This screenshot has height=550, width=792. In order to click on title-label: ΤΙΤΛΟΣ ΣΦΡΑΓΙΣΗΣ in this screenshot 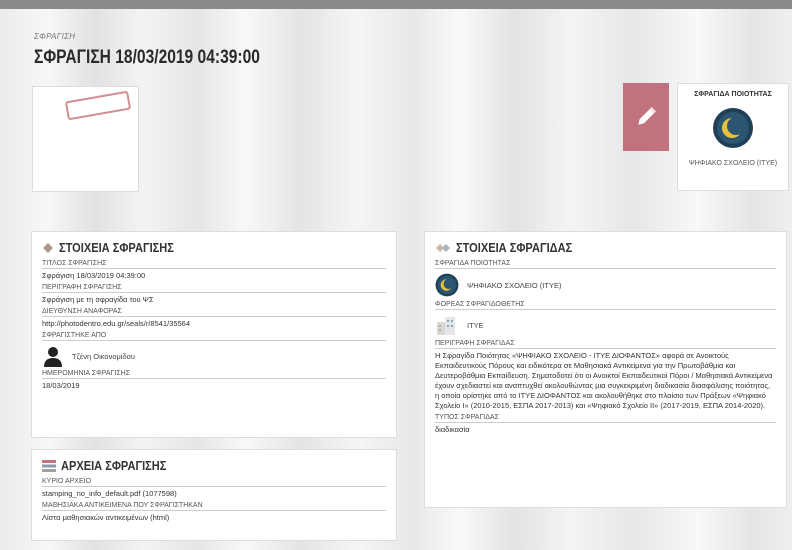, I will do `click(214, 264)`.